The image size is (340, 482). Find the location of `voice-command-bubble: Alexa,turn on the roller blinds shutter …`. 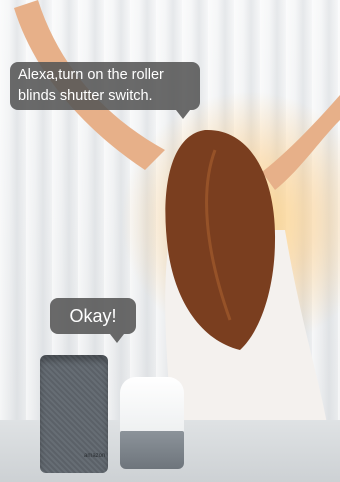

voice-command-bubble: Alexa,turn on the roller blinds shutter … is located at coordinates (105, 90).